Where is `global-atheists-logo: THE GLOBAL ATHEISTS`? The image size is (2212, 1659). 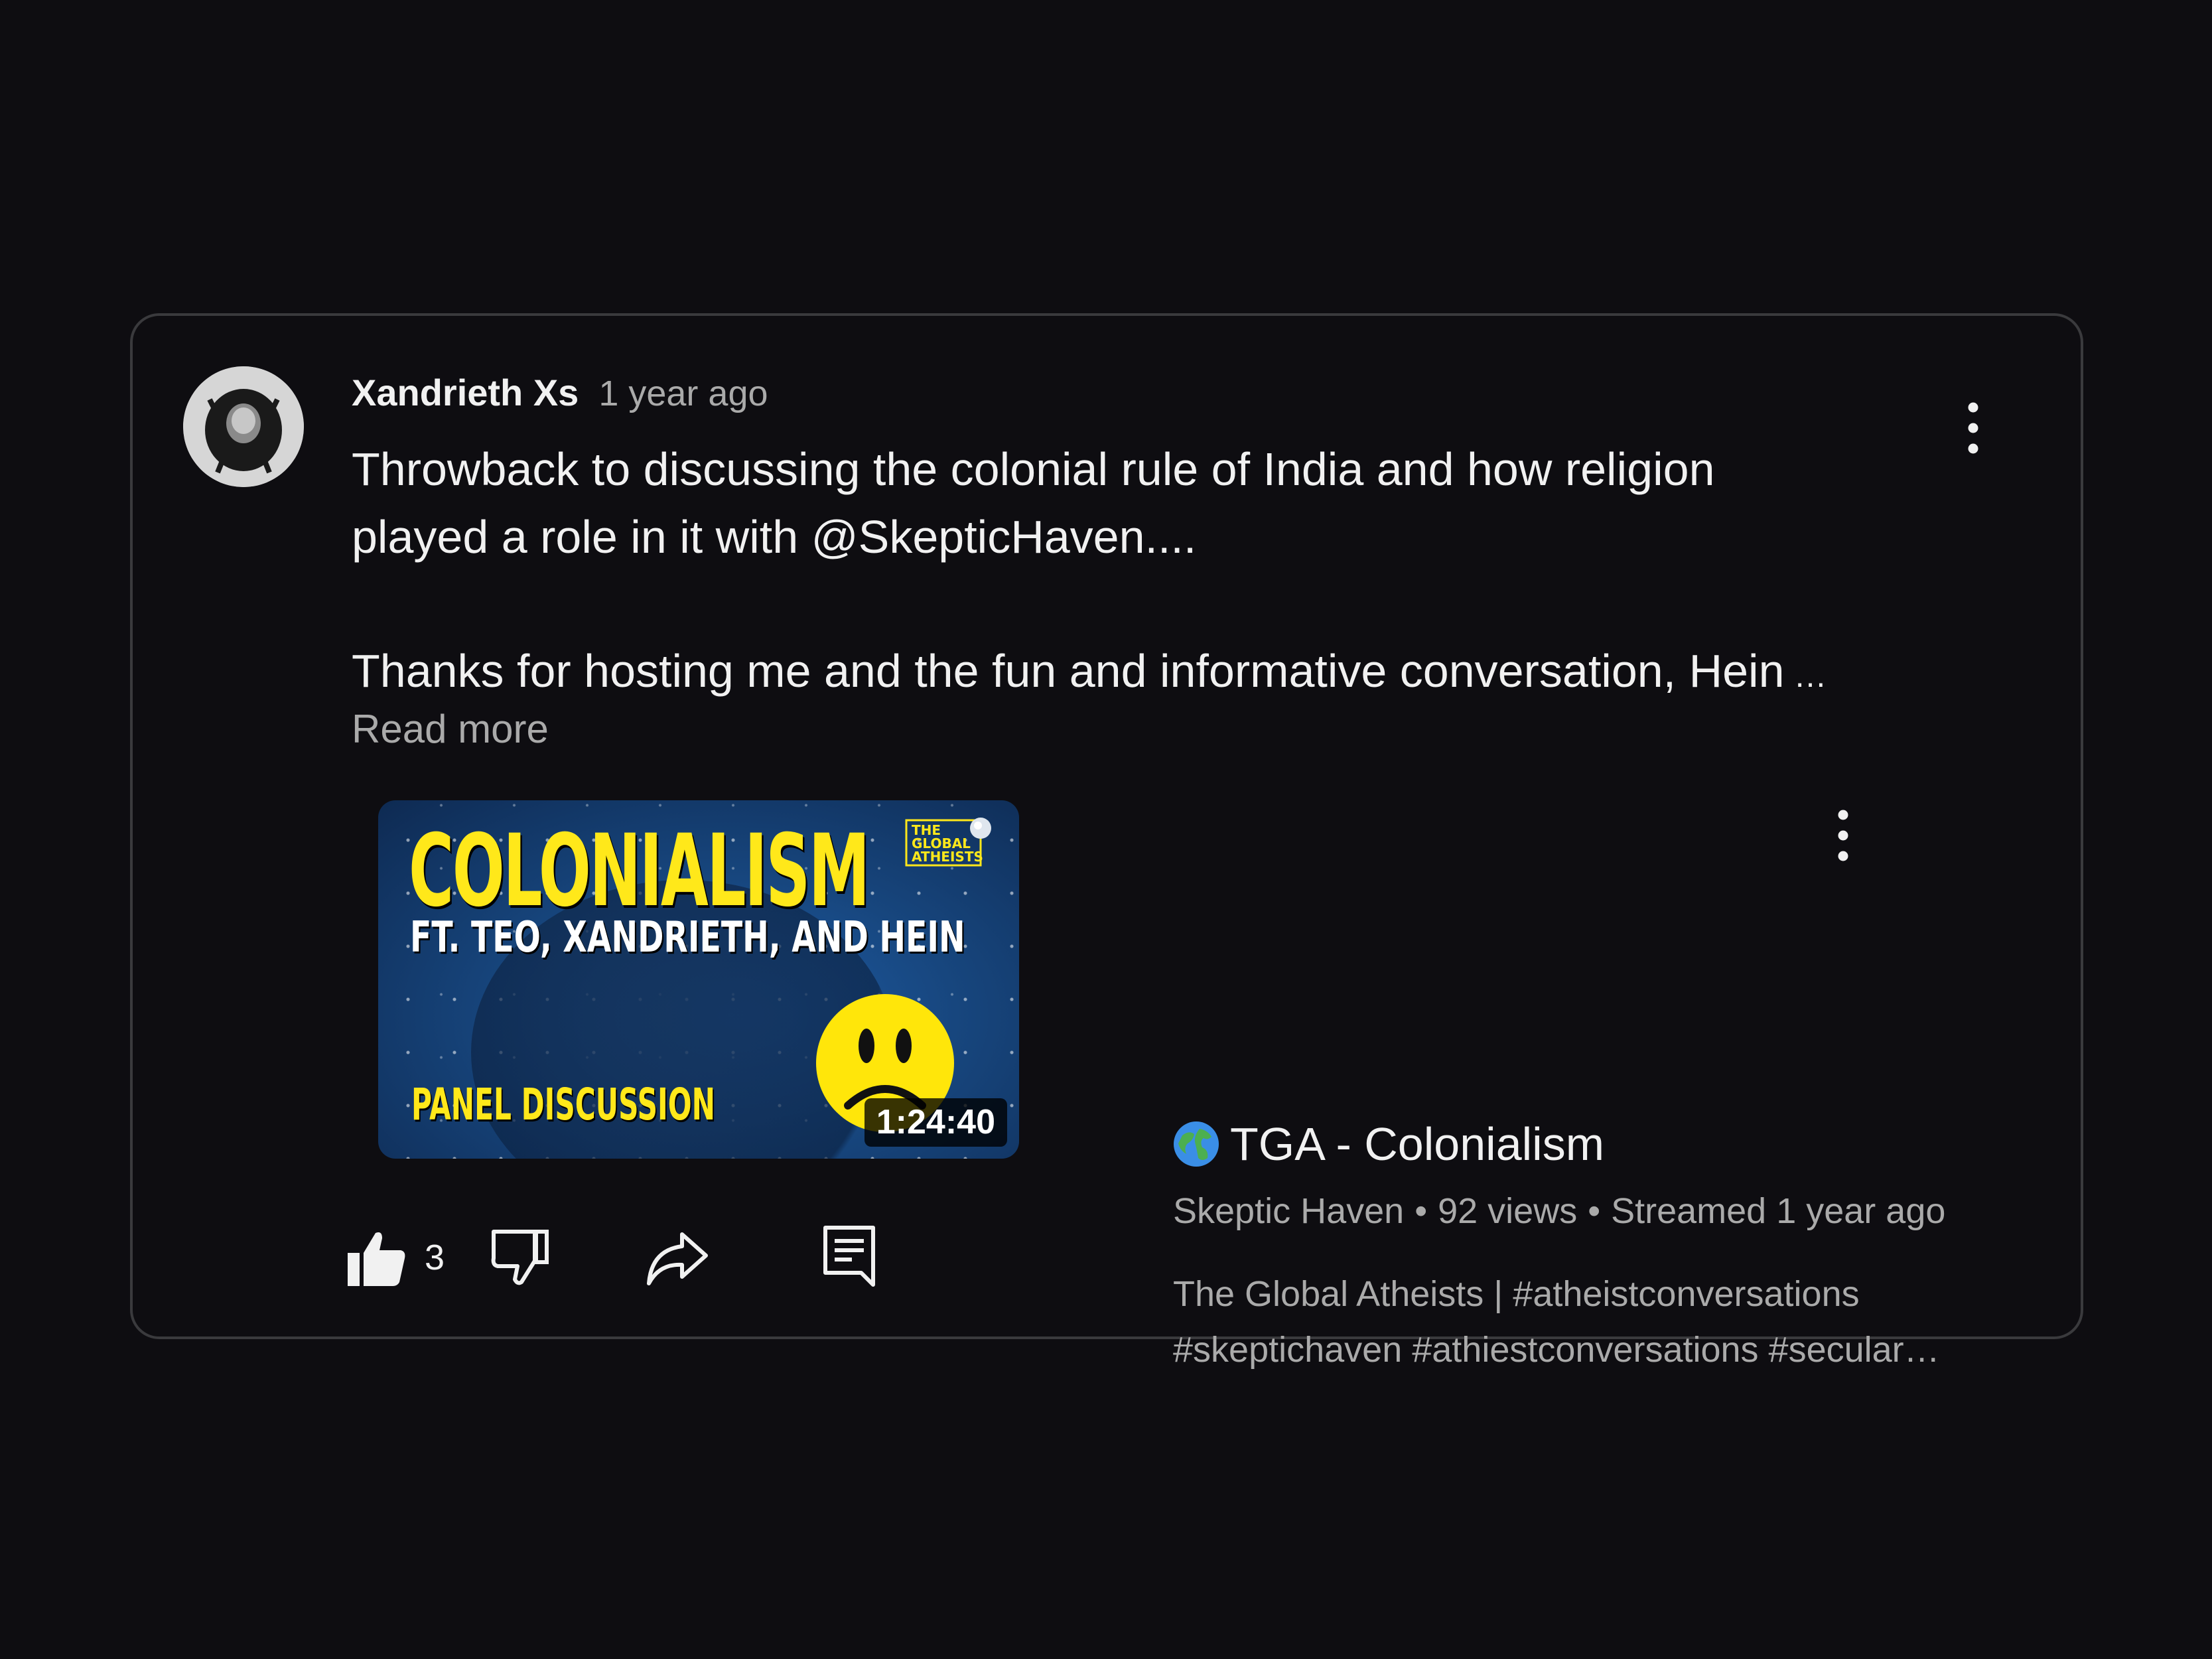
global-atheists-logo: THE GLOBAL ATHEISTS is located at coordinates (948, 841).